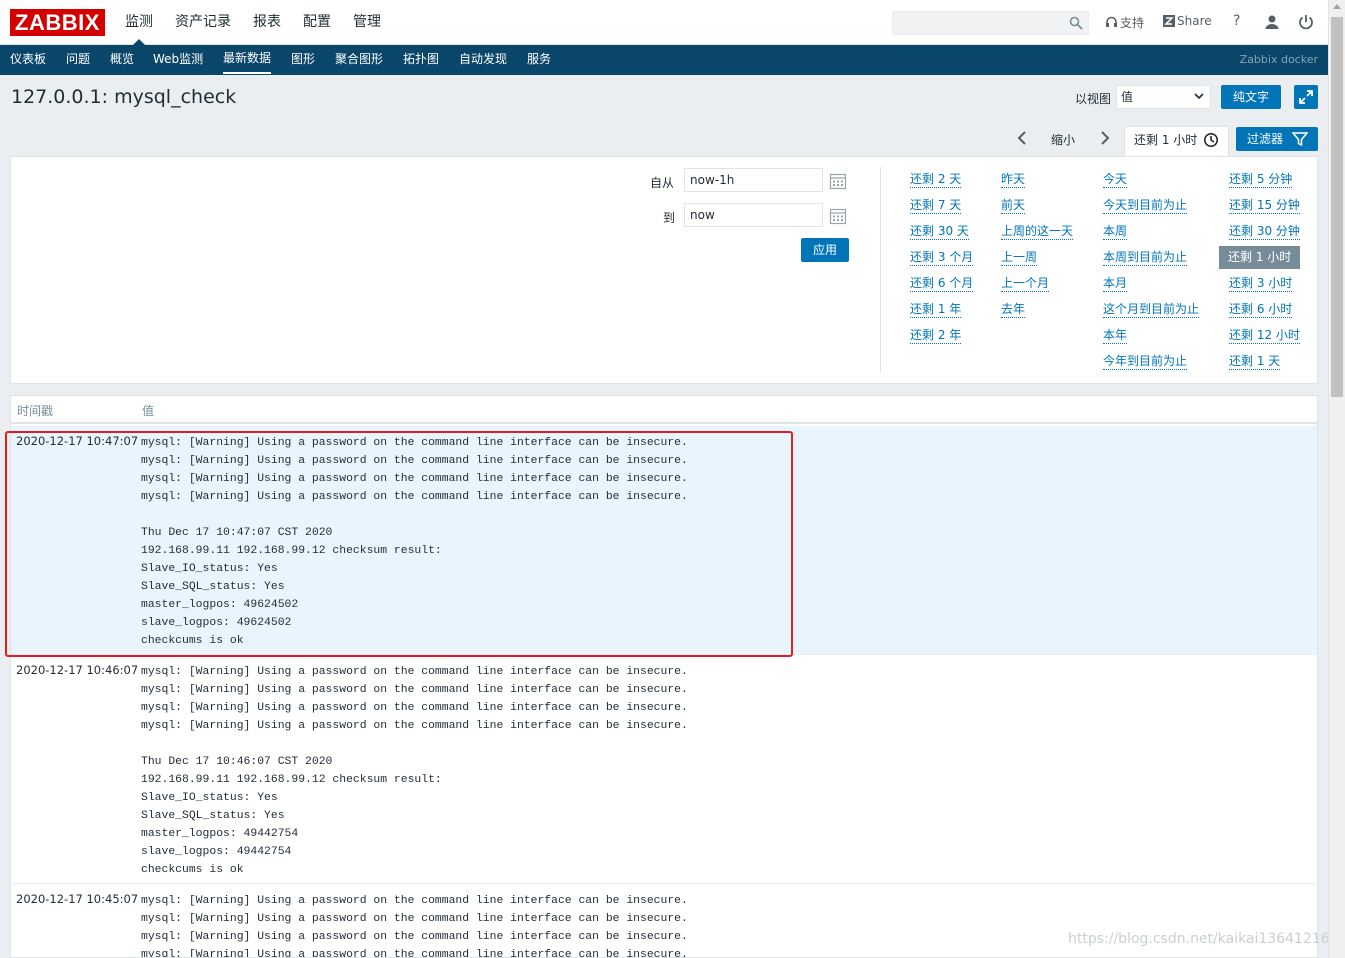 The width and height of the screenshot is (1345, 958). I want to click on main-nav-configuration: 配置, so click(317, 22).